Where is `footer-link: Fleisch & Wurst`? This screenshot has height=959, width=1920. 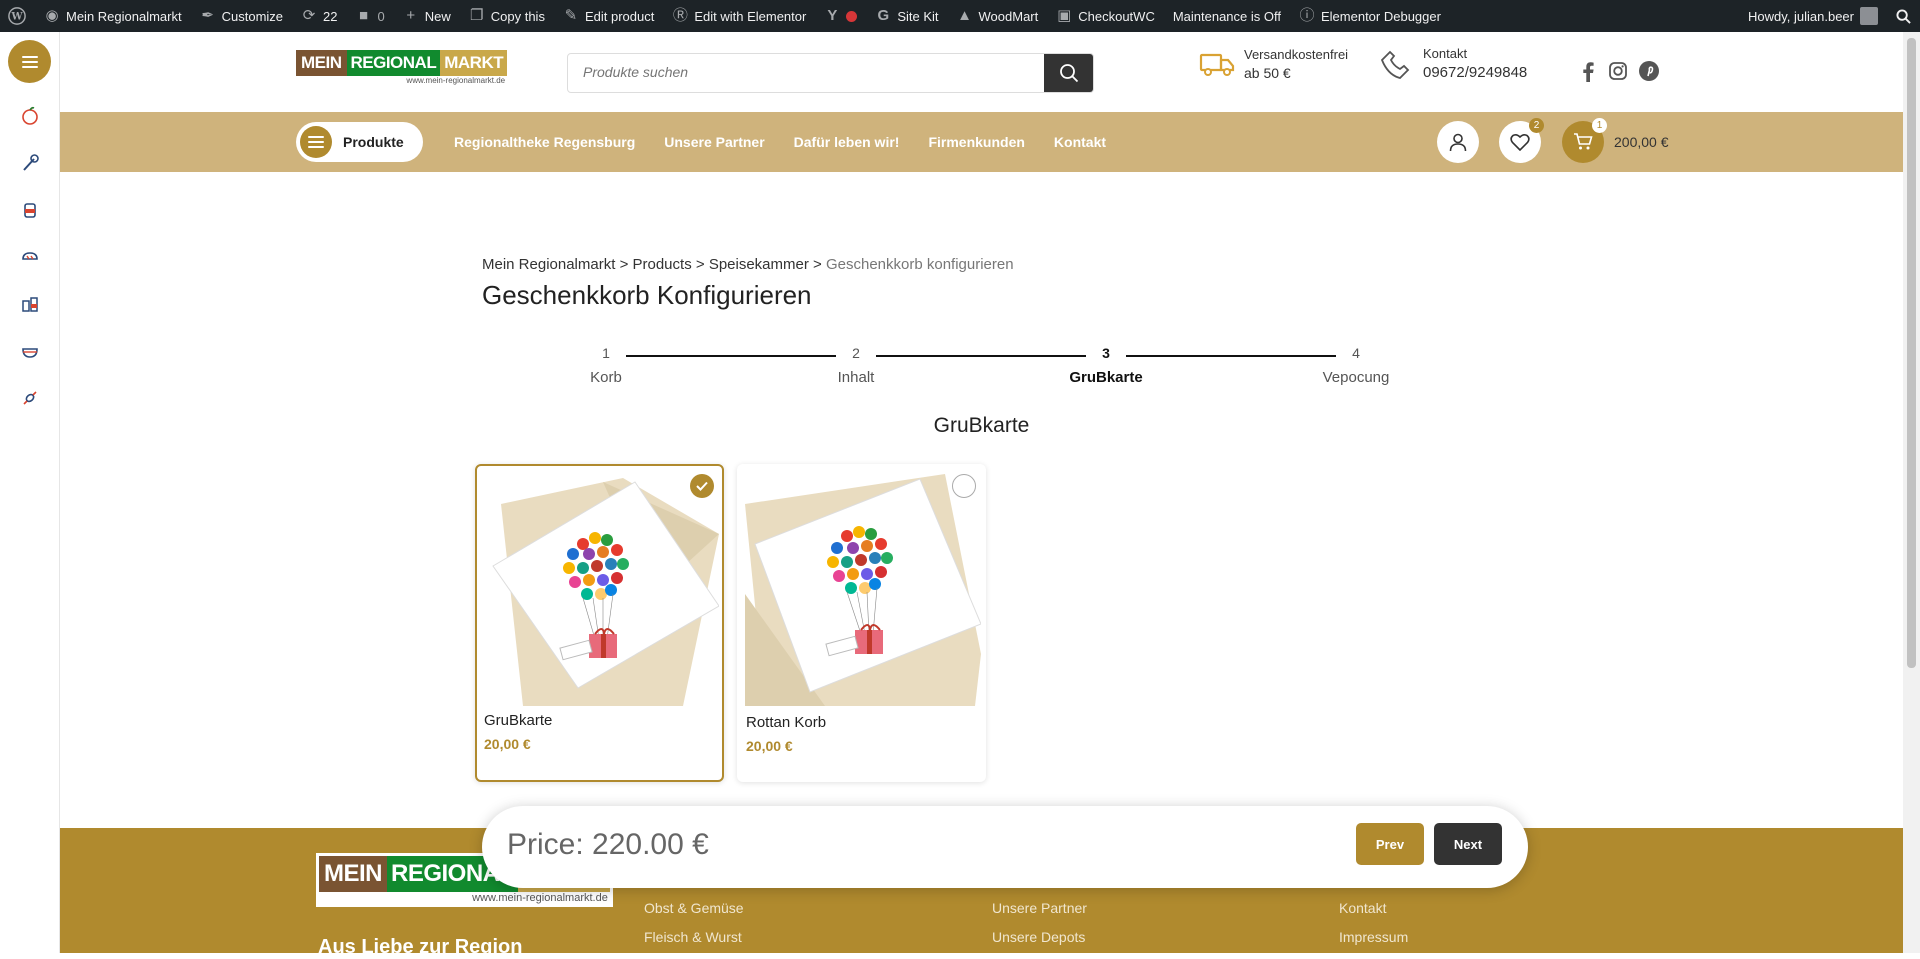
footer-link: Fleisch & Wurst is located at coordinates (694, 937).